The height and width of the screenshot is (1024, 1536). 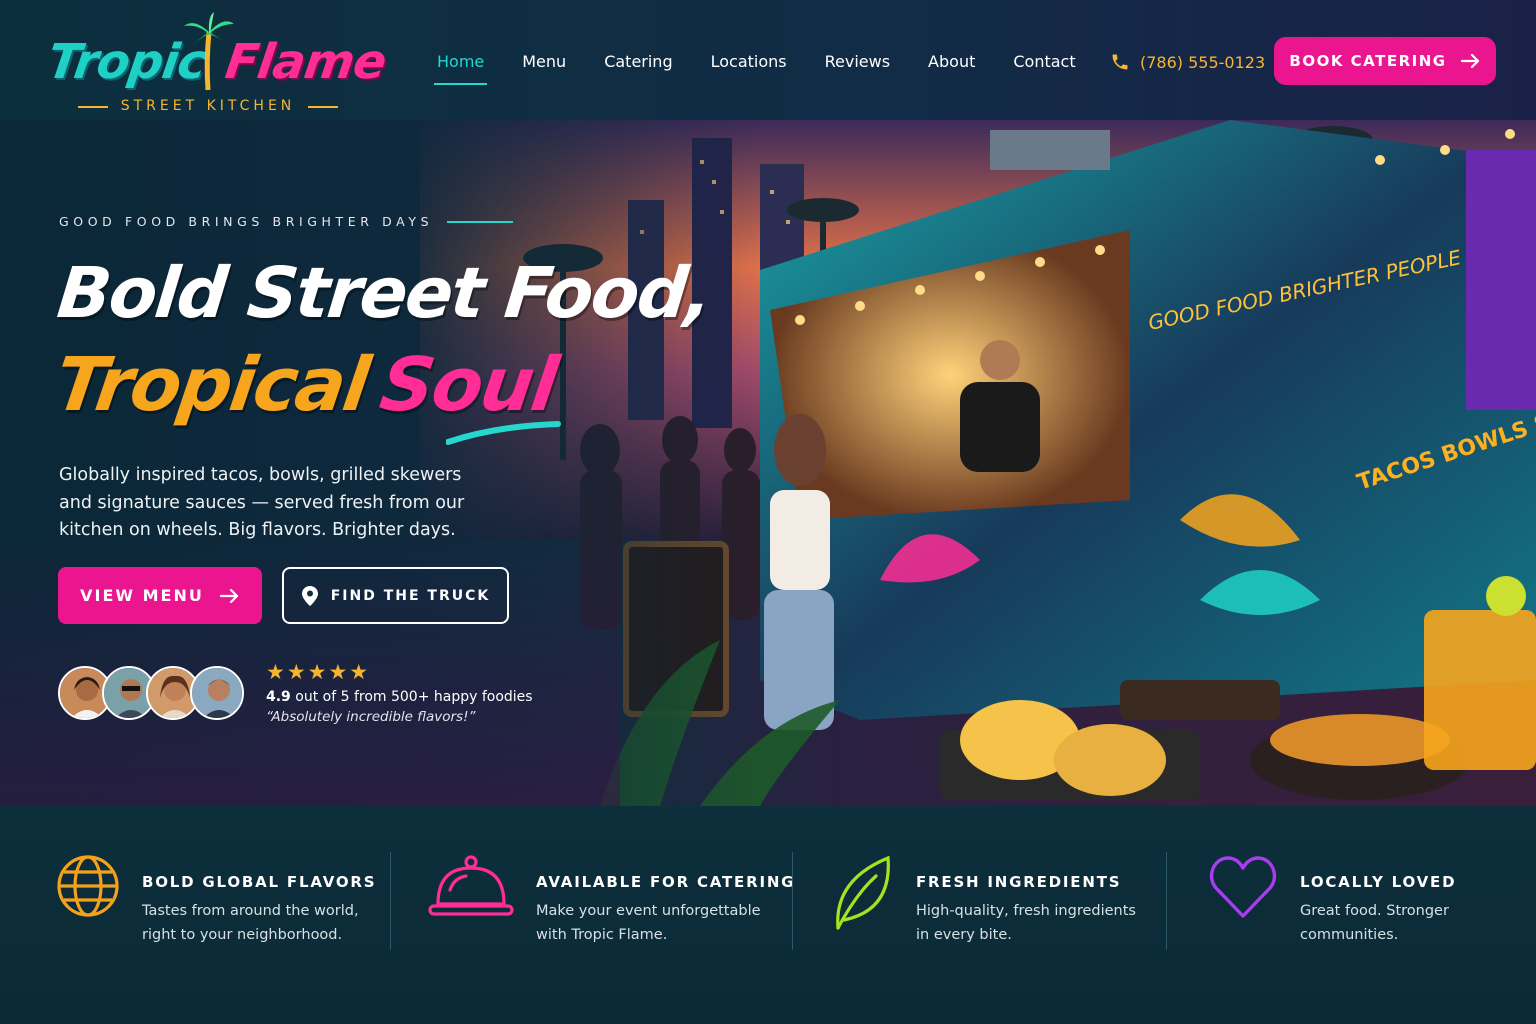 What do you see at coordinates (460, 66) in the screenshot?
I see `nav-item-home: Home` at bounding box center [460, 66].